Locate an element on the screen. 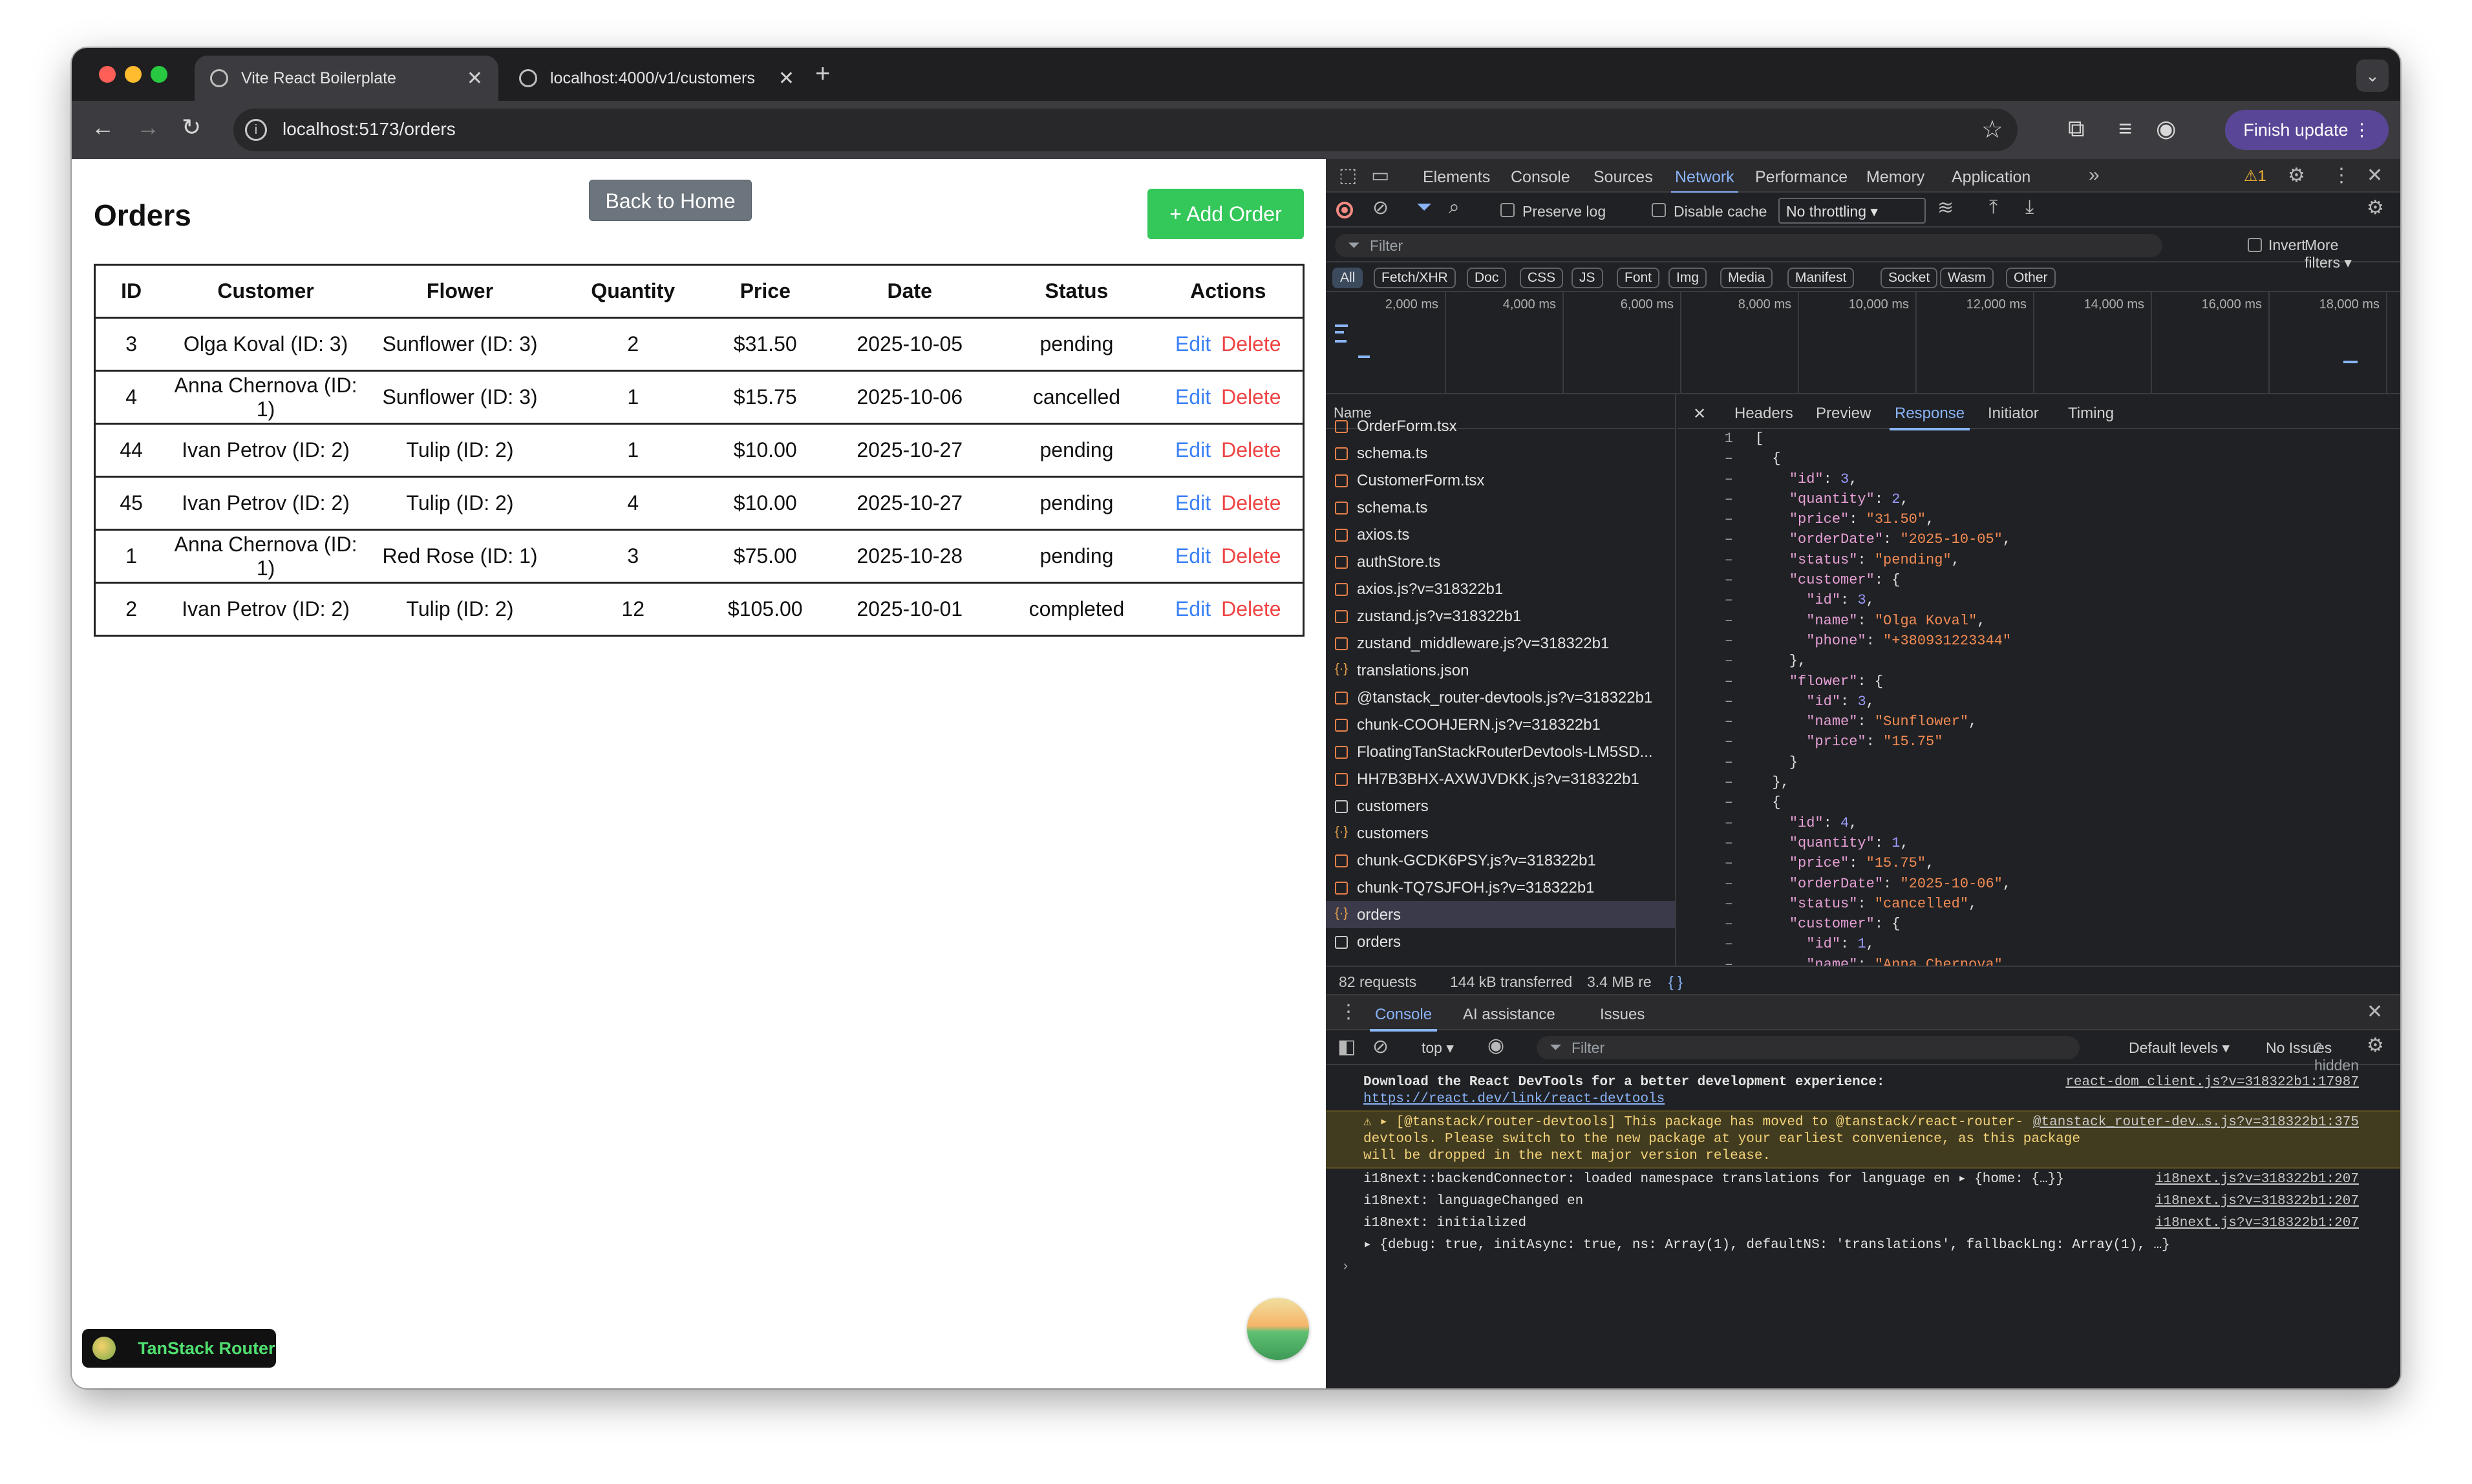 This screenshot has height=1484, width=2472. tanstack-router-devtools-button: TanStack Router is located at coordinates (179, 1348).